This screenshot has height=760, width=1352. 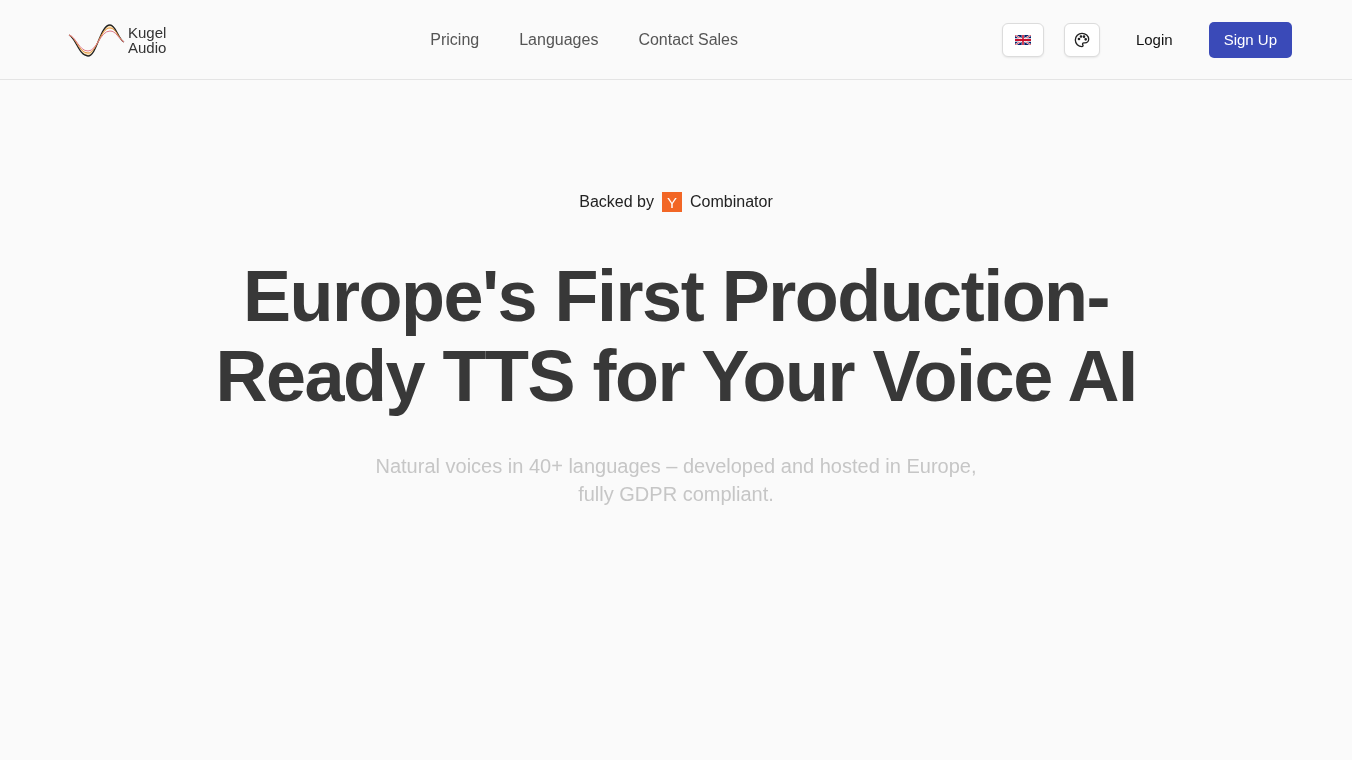 I want to click on nav-link: Contact Sales, so click(x=688, y=39).